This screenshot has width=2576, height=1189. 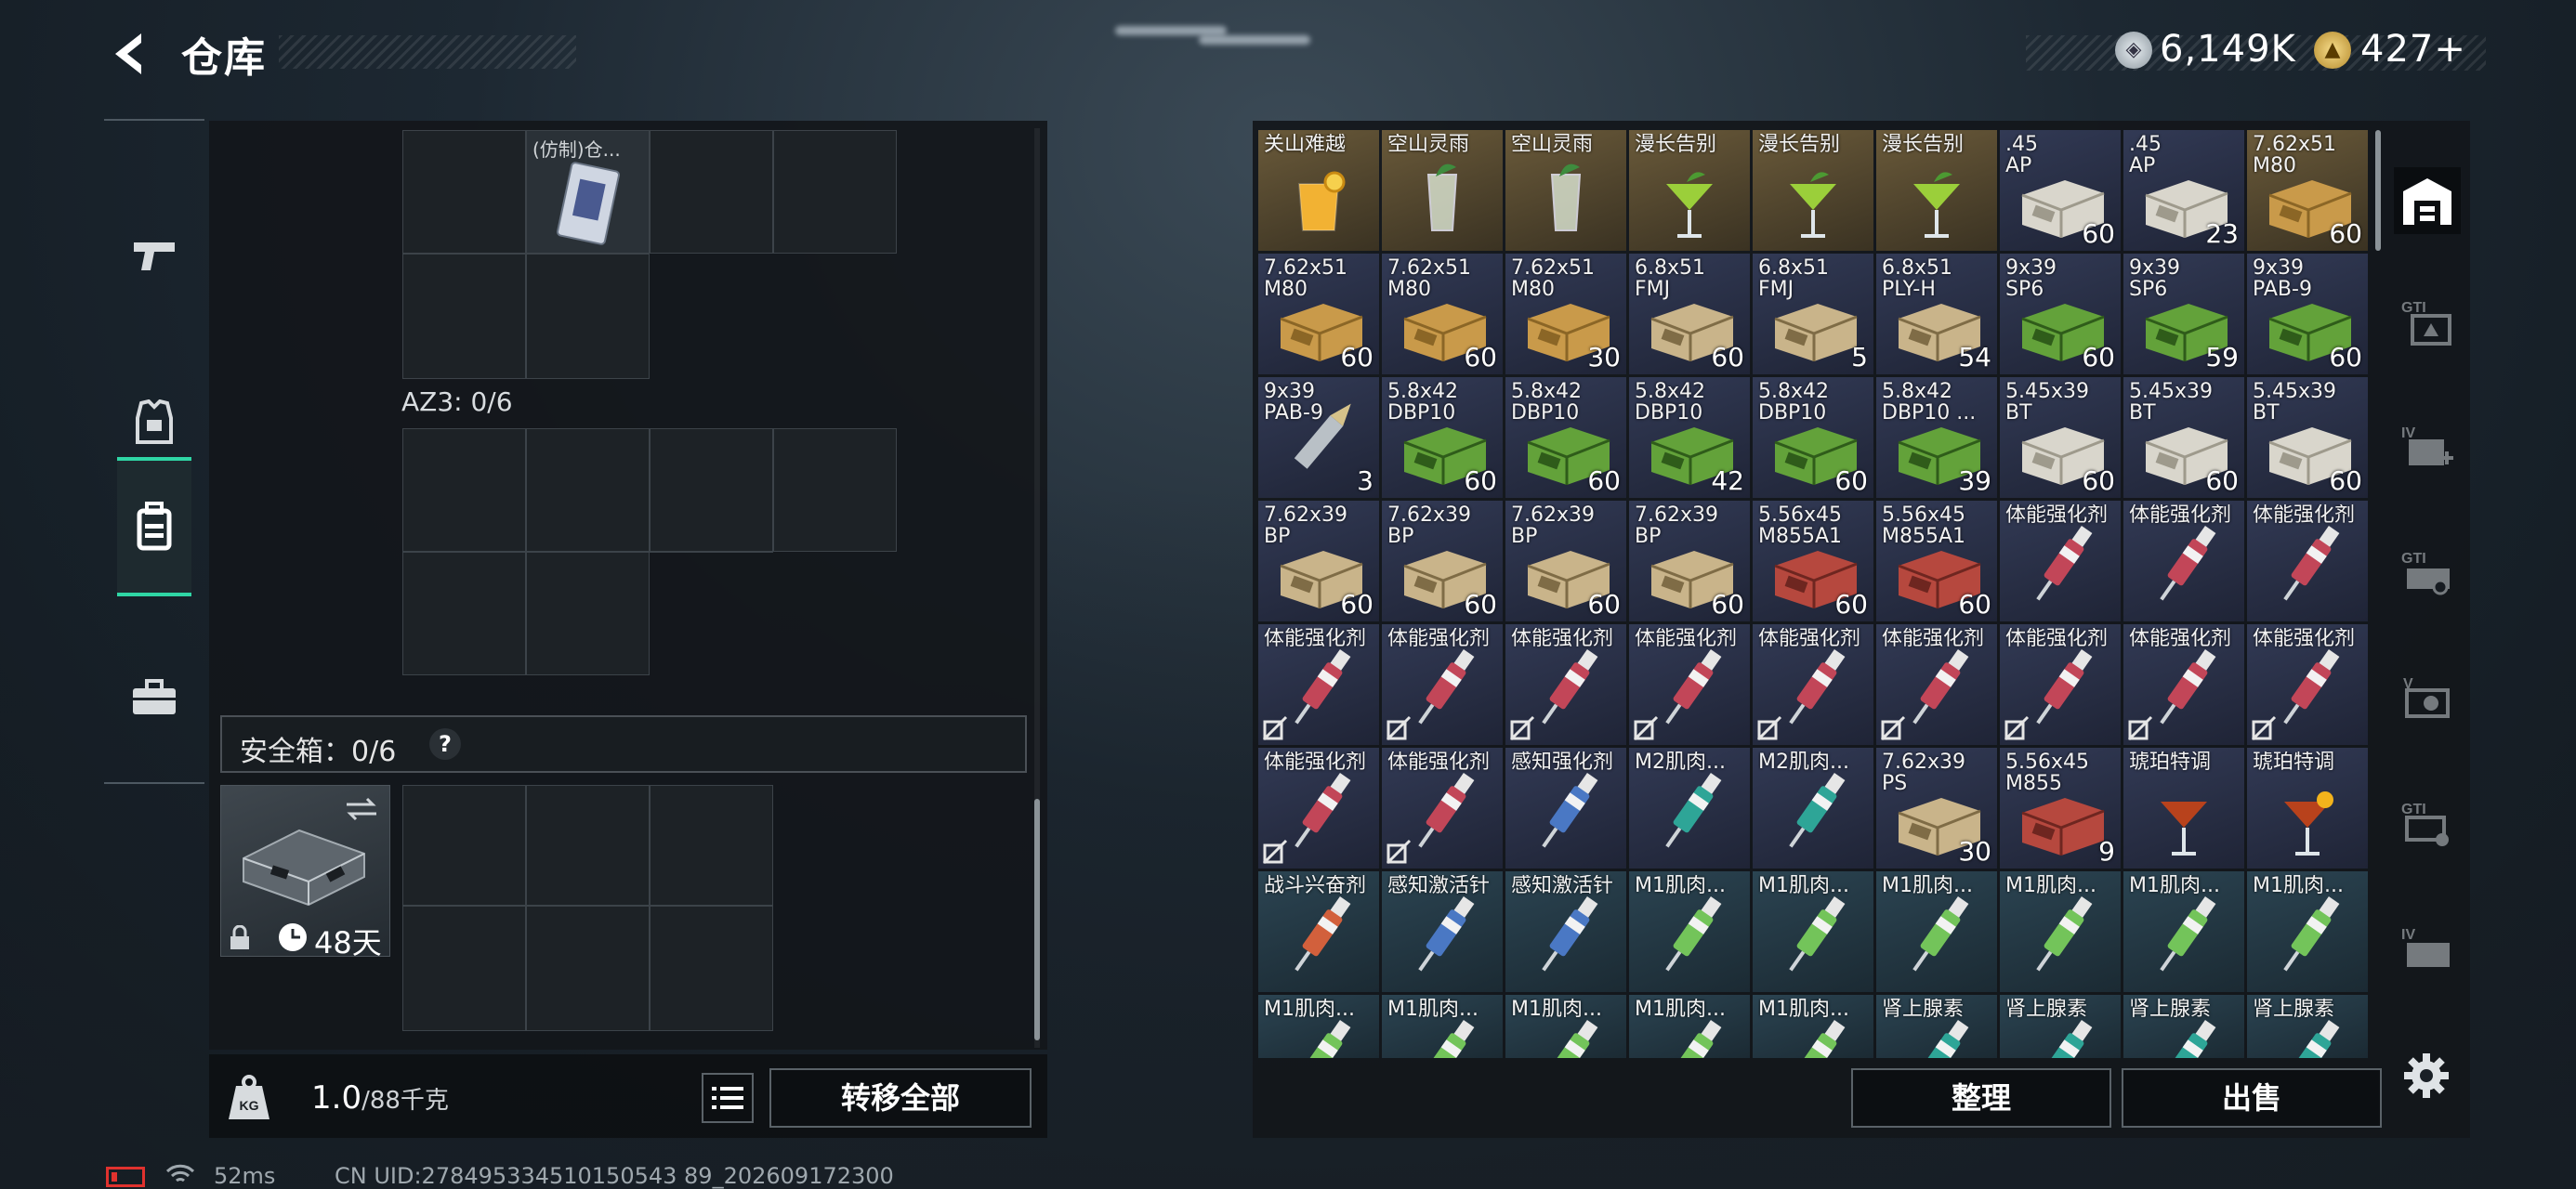 I want to click on v-camera-tab: V, so click(x=2427, y=697).